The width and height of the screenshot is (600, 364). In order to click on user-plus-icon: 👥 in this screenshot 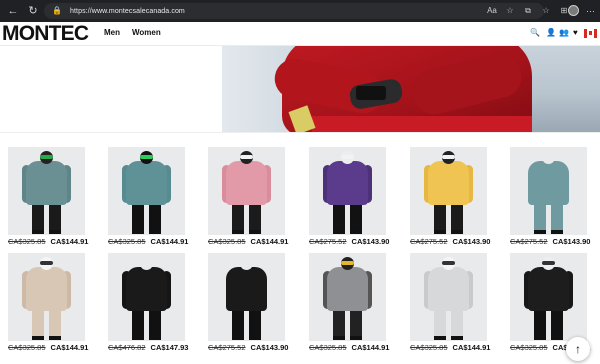, I will do `click(564, 33)`.